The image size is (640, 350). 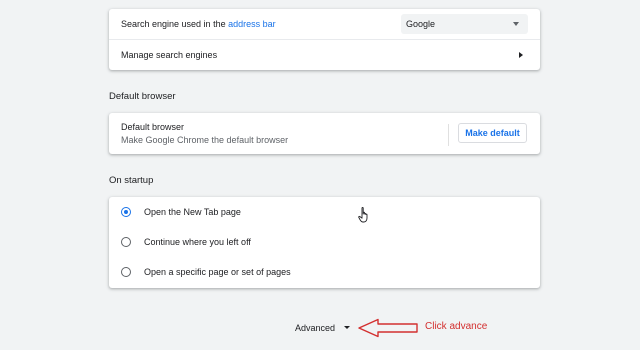 I want to click on search-engine-selected-value: Google, so click(x=421, y=24).